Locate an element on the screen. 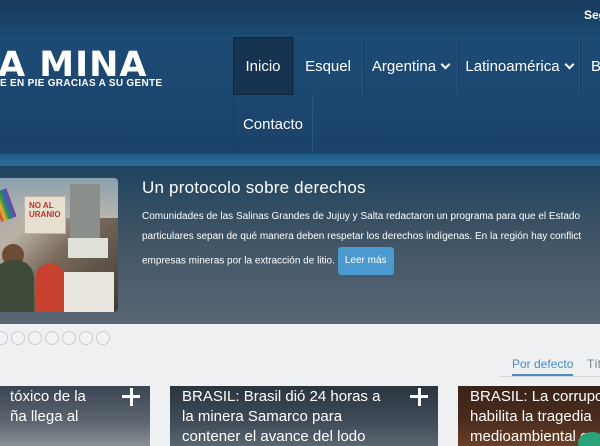 The height and width of the screenshot is (446, 600). nav-item-label: Contacto is located at coordinates (273, 124).